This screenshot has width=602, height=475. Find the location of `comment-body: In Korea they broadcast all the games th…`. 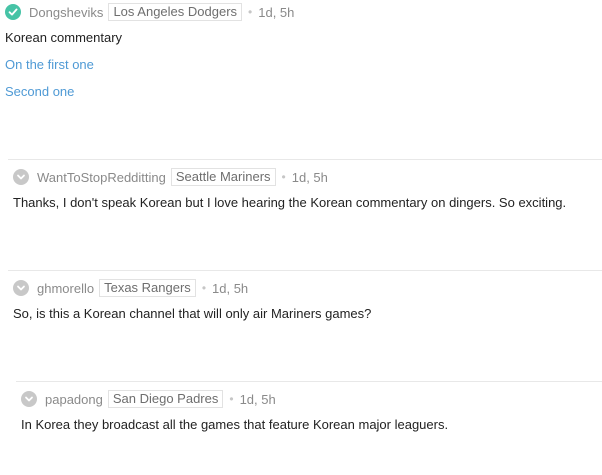

comment-body: In Korea they broadcast all the games th… is located at coordinates (235, 424).